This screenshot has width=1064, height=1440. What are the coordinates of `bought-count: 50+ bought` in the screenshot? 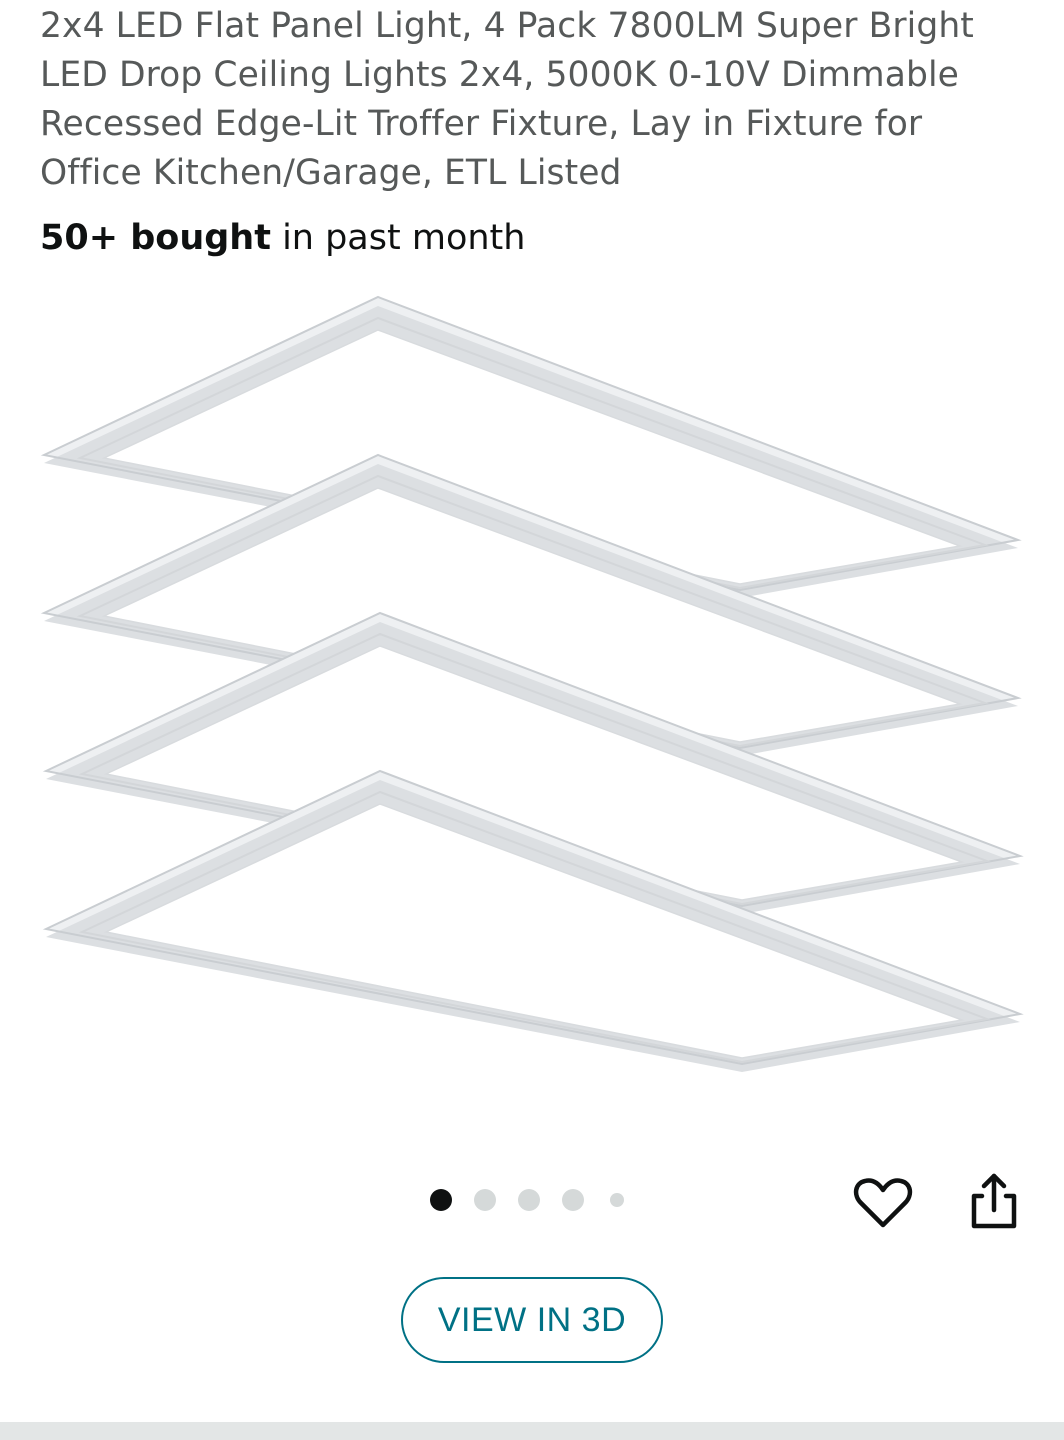 It's located at (155, 238).